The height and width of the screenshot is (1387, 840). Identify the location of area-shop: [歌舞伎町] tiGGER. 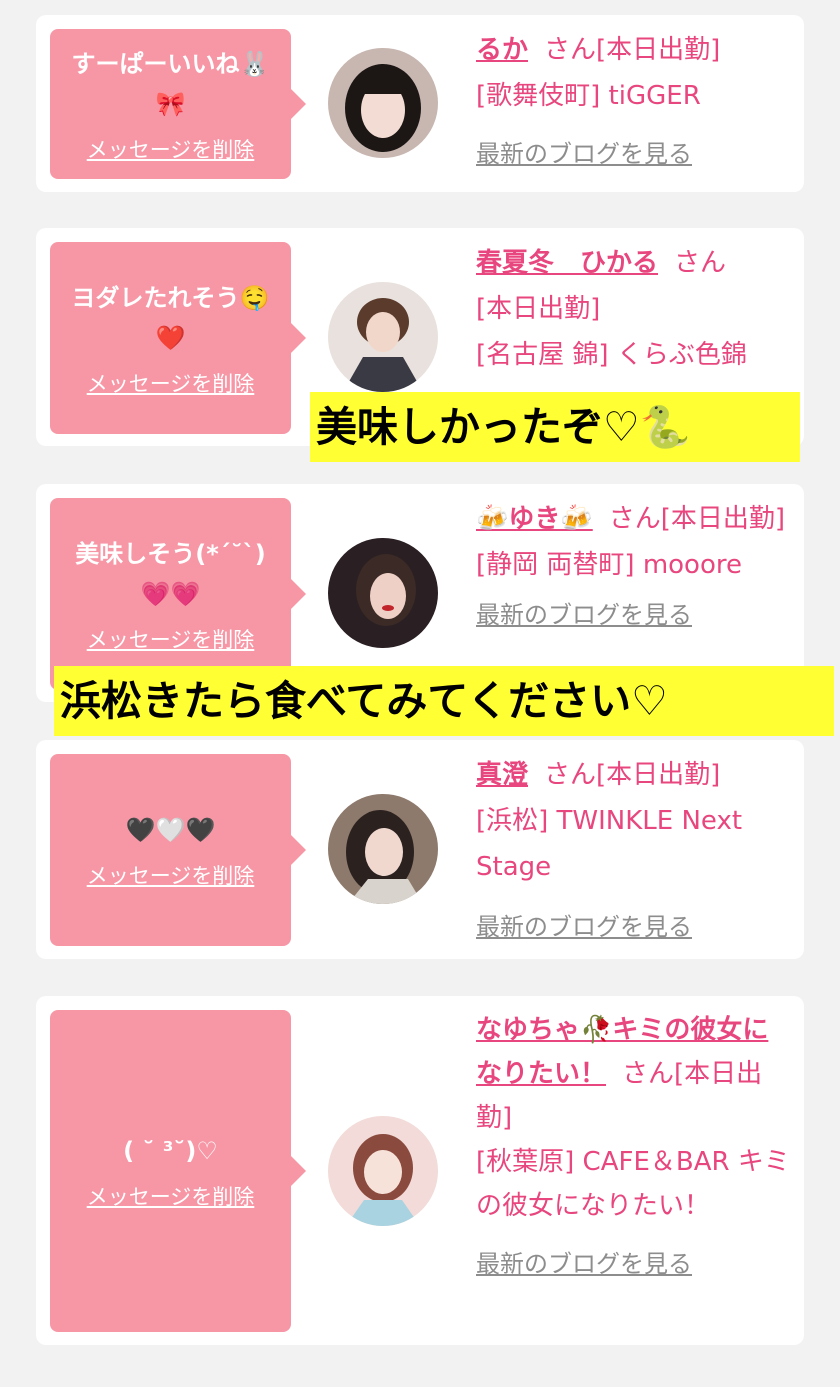
(588, 96).